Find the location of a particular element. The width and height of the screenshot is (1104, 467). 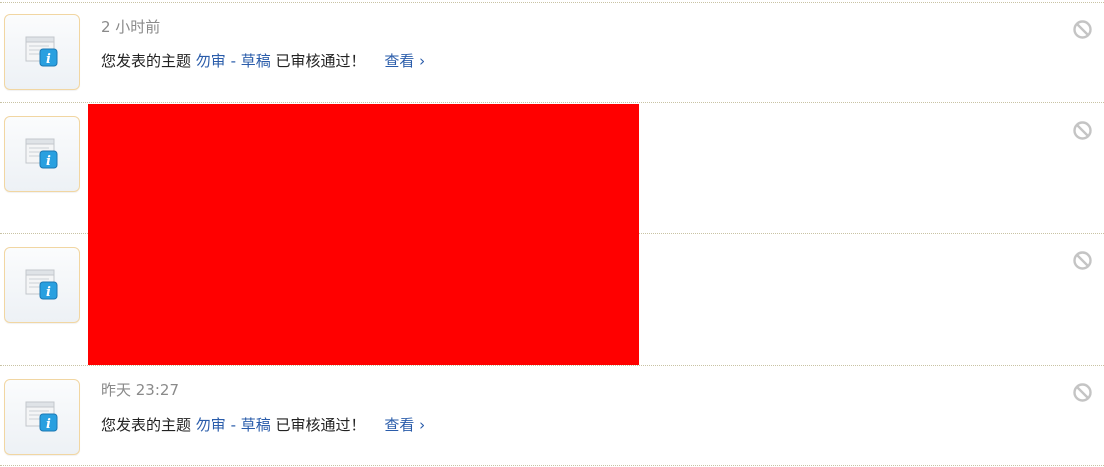

bottom-divider is located at coordinates (552, 465).